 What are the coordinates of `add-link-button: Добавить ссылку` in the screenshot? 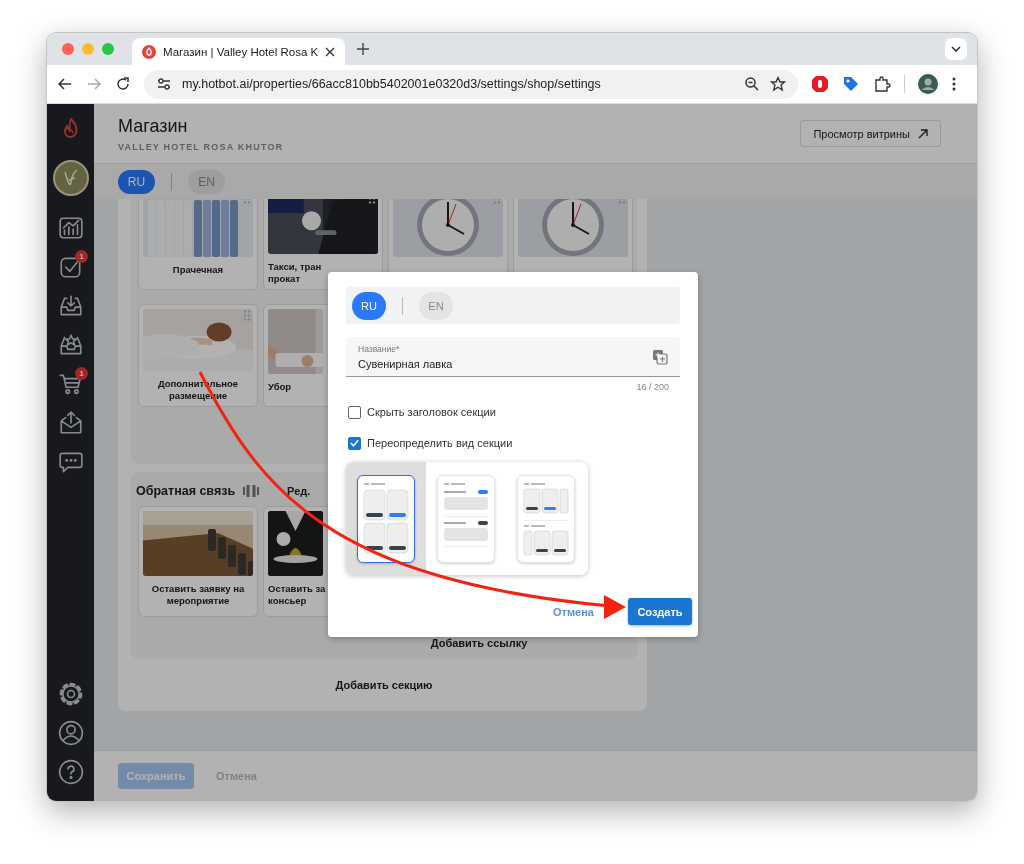 It's located at (479, 643).